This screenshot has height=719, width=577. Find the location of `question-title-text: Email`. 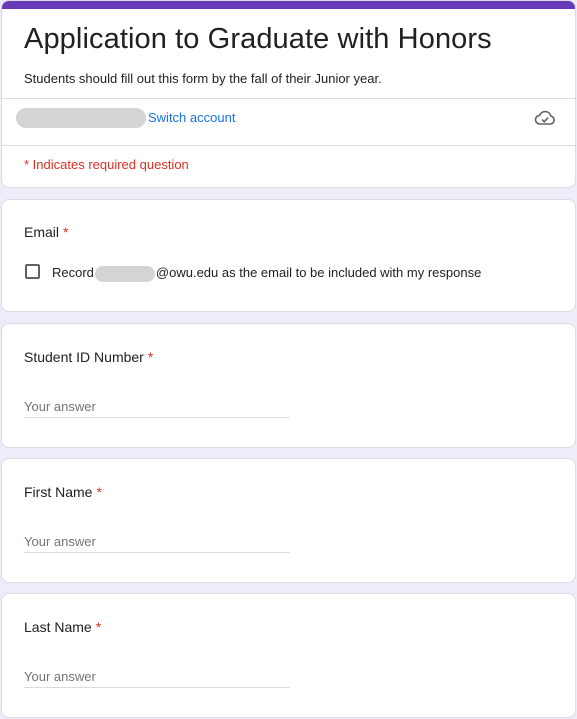

question-title-text: Email is located at coordinates (42, 232).